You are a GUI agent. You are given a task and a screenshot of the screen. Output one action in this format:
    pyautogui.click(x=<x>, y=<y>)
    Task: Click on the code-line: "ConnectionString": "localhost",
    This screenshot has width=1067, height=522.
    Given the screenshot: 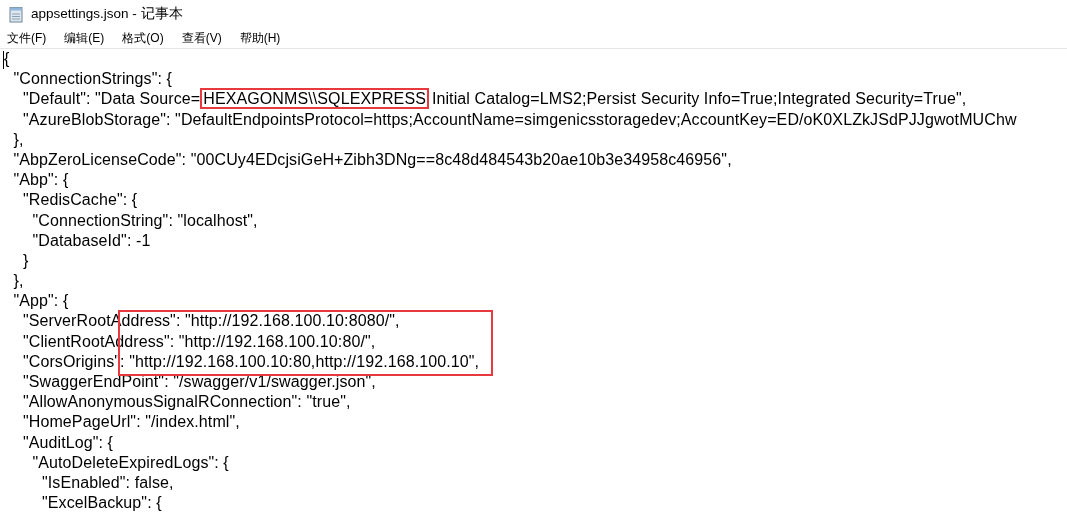 What is the action you would take?
    pyautogui.click(x=145, y=220)
    